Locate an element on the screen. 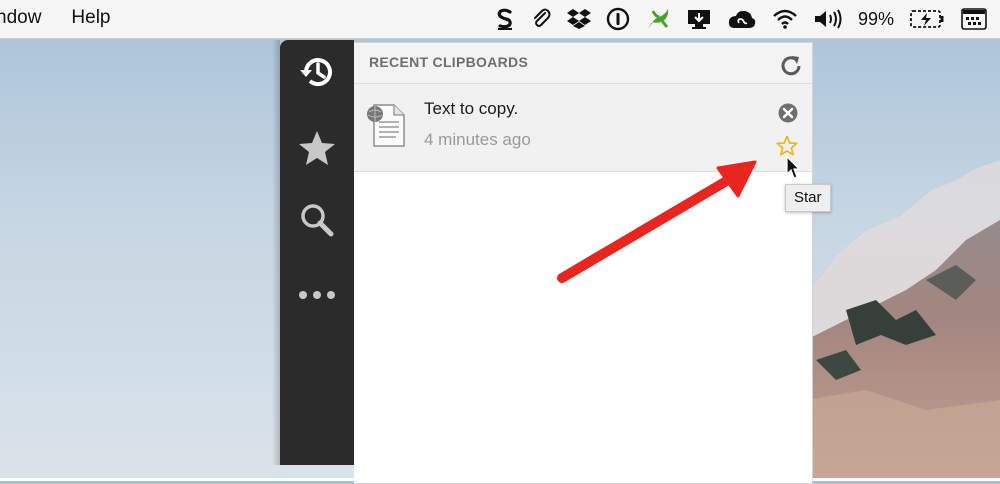 The width and height of the screenshot is (1000, 484). scrivener-s-icon is located at coordinates (505, 19).